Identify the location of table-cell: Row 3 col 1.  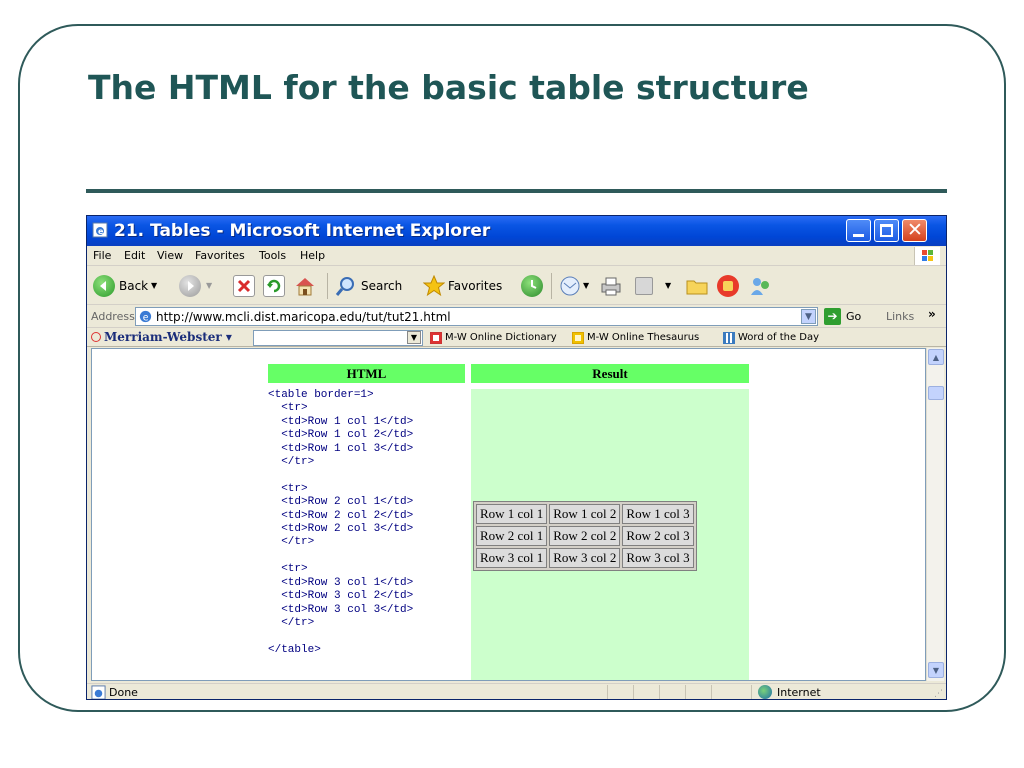
(512, 558).